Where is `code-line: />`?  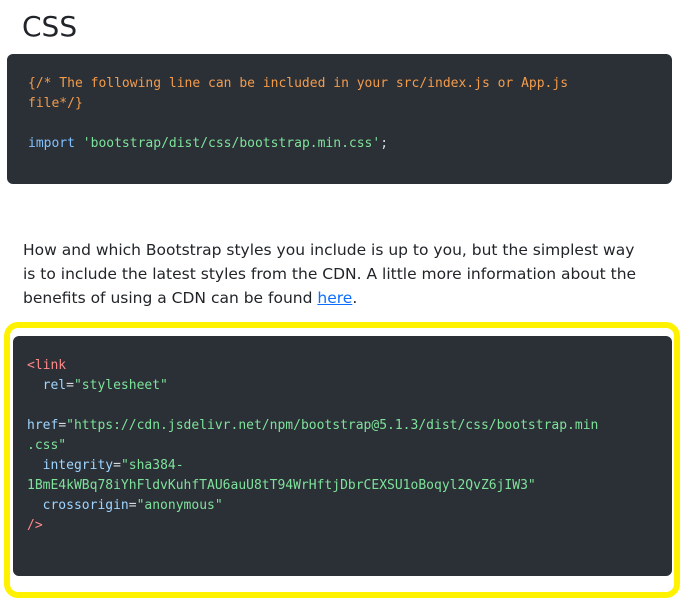 code-line: /> is located at coordinates (349, 526).